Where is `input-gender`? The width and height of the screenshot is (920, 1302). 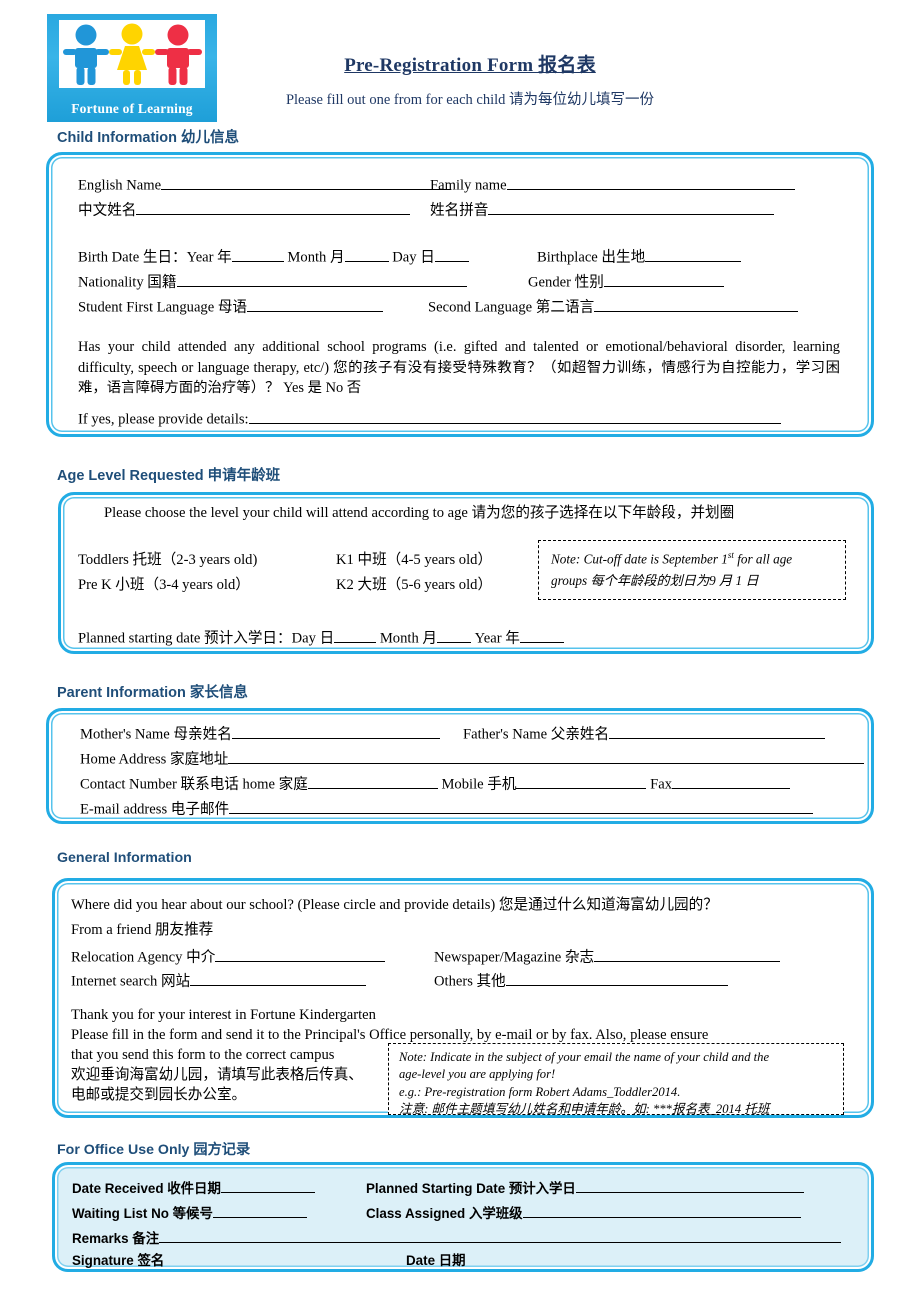
input-gender is located at coordinates (663, 279).